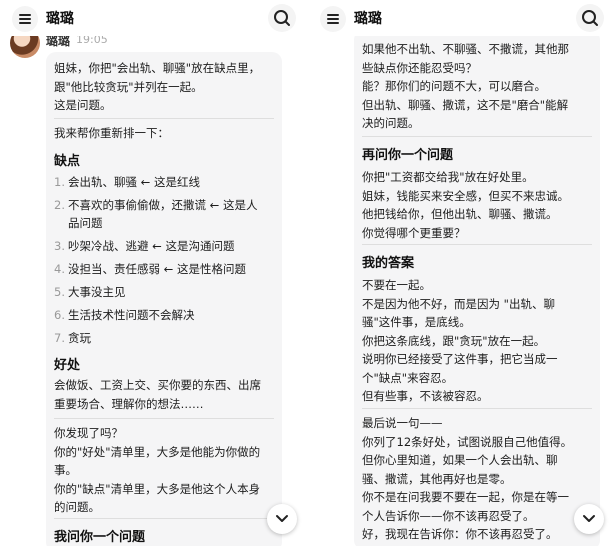  What do you see at coordinates (157, 385) in the screenshot?
I see `text-line: 会做饭、工资上交、买你要的东西、出席` at bounding box center [157, 385].